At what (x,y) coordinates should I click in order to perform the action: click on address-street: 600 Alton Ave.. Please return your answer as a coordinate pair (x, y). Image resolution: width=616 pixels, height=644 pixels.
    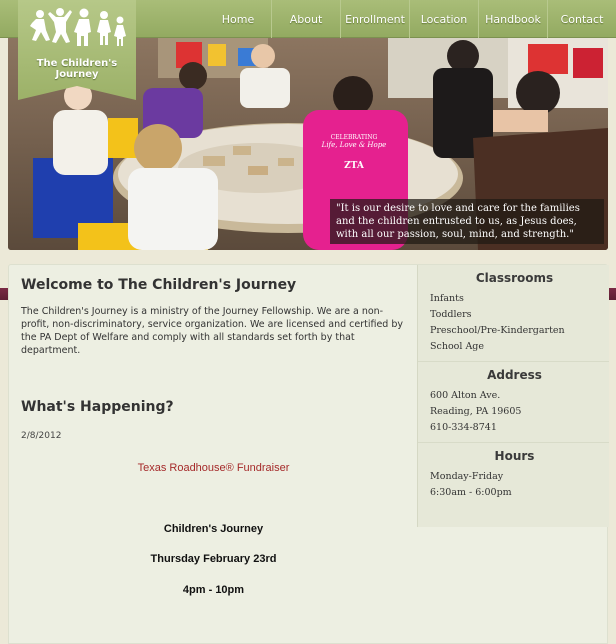
    Looking at the image, I should click on (465, 395).